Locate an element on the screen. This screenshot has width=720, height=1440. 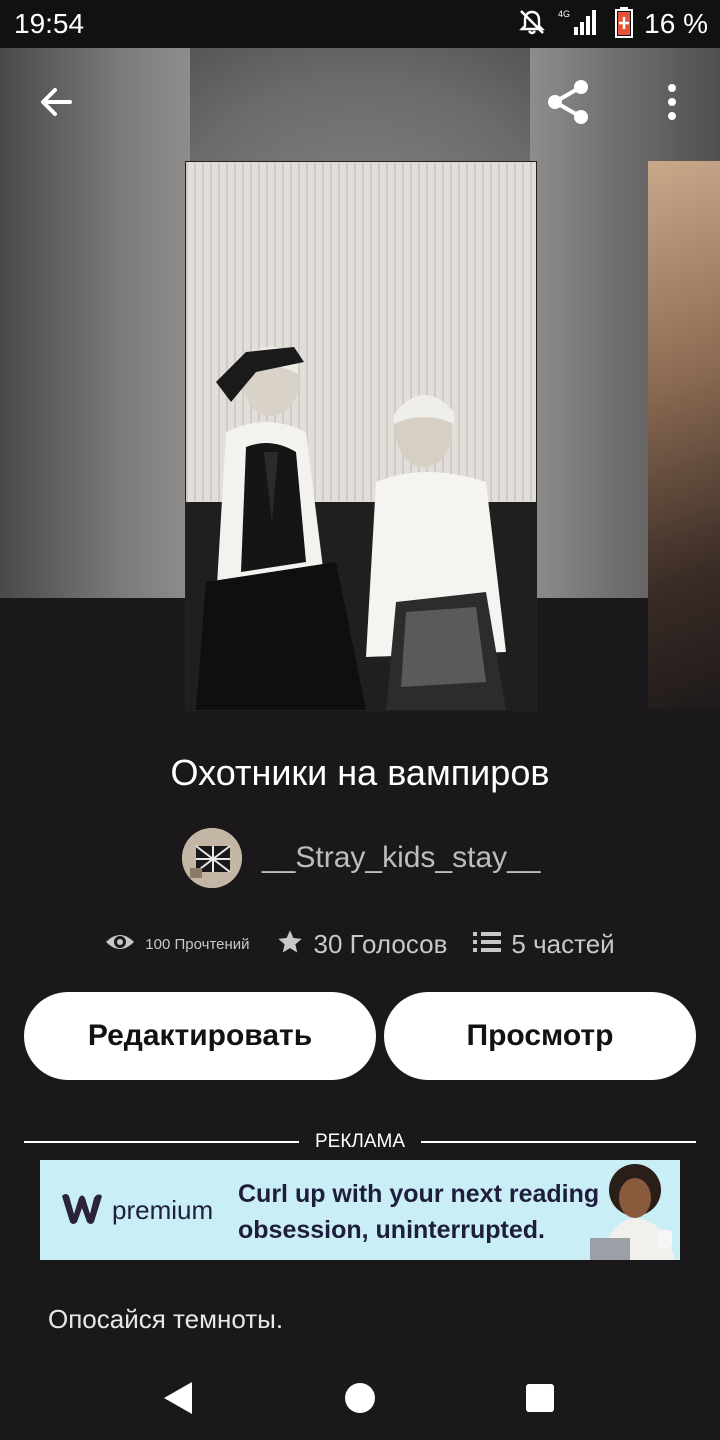
system-nav-bar is located at coordinates (360, 1395).